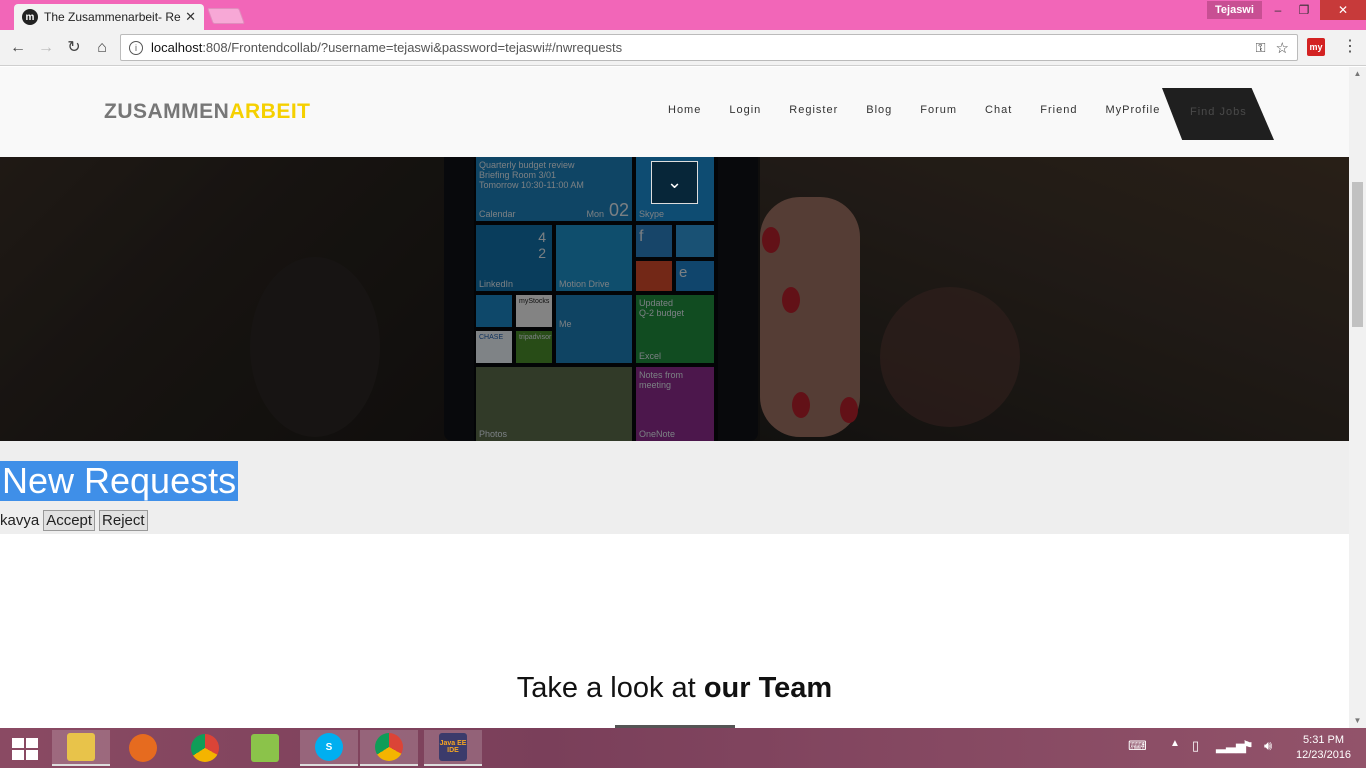 This screenshot has width=1366, height=768. Describe the element at coordinates (46, 48) in the screenshot. I see `forward-arrow-icon: →` at that location.